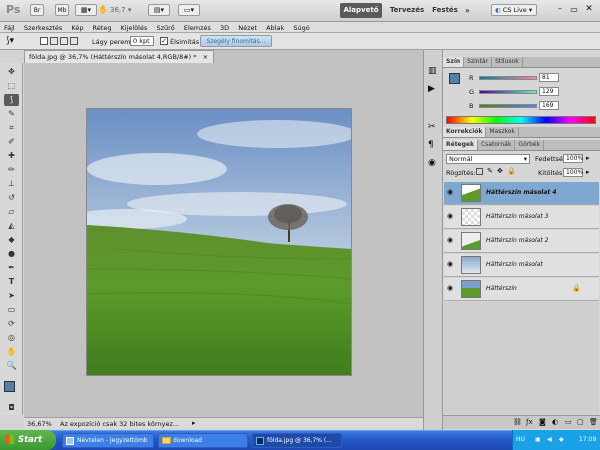  I want to click on opacity-arrow-icon: ▸, so click(588, 158).